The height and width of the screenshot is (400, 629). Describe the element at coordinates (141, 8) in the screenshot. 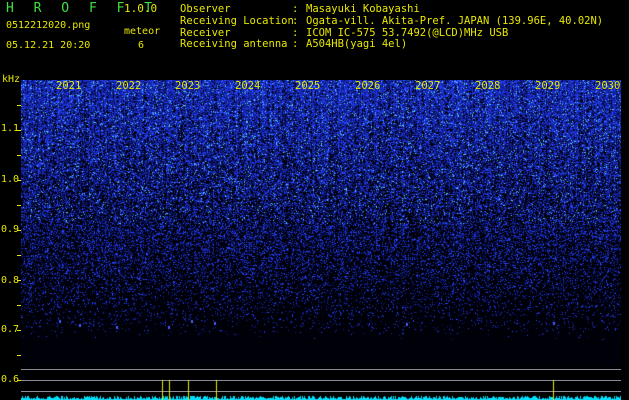

I see `app-version: 1.0.0` at that location.